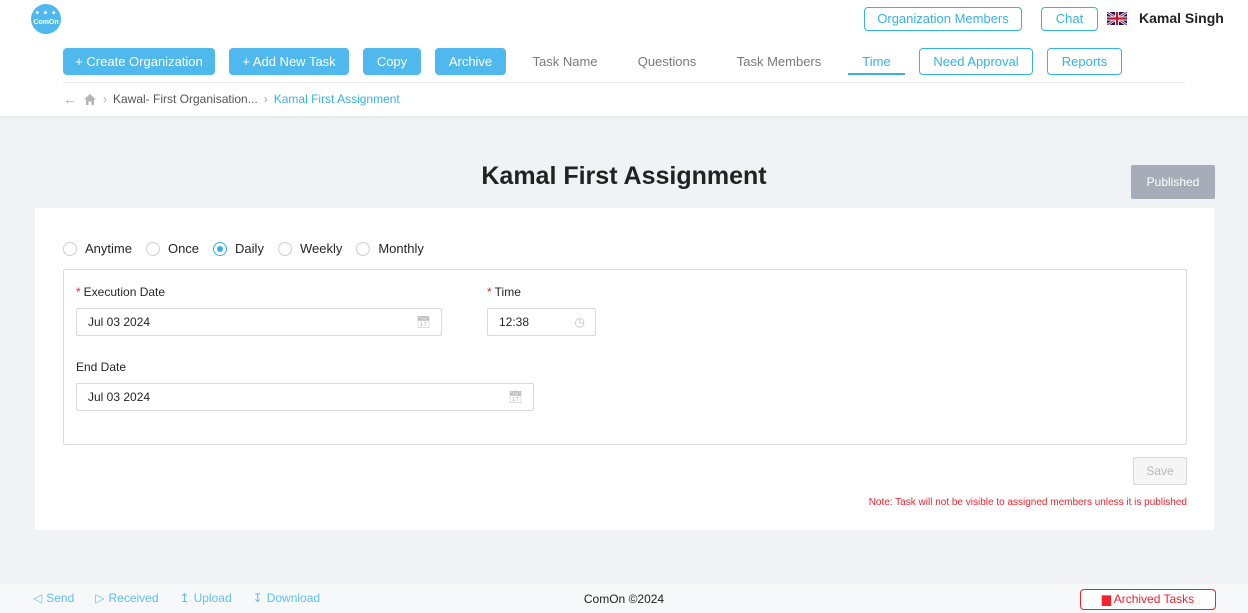 This screenshot has height=613, width=1248. Describe the element at coordinates (309, 248) in the screenshot. I see `radio-weekly: Weekly` at that location.